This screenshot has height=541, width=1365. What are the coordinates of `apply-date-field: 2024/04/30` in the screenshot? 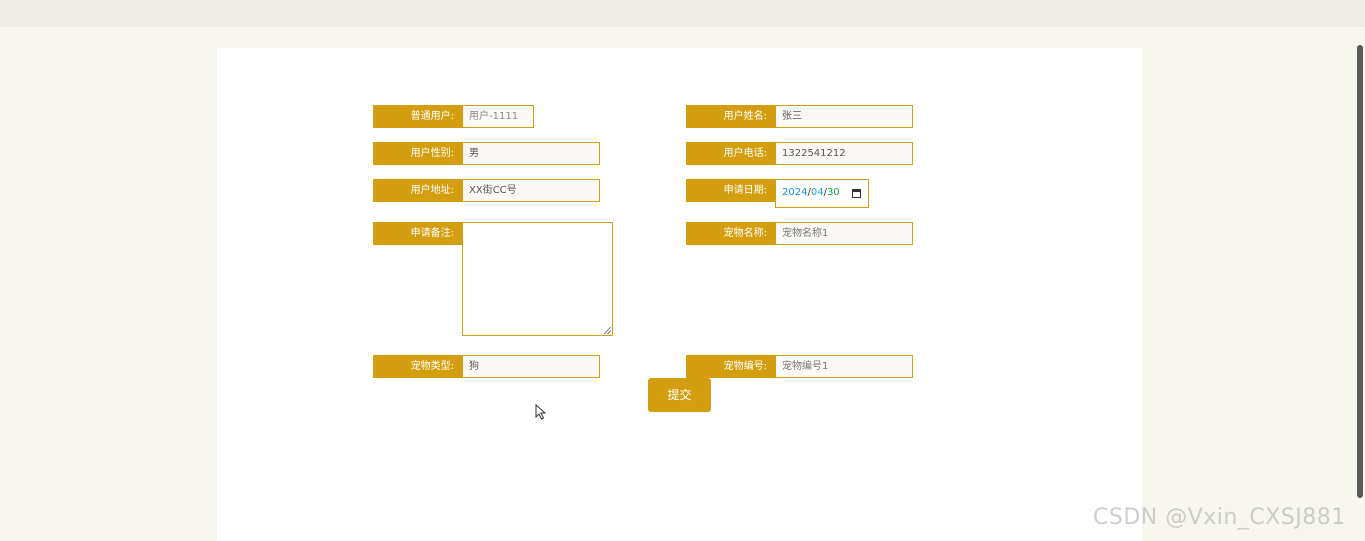 It's located at (822, 193).